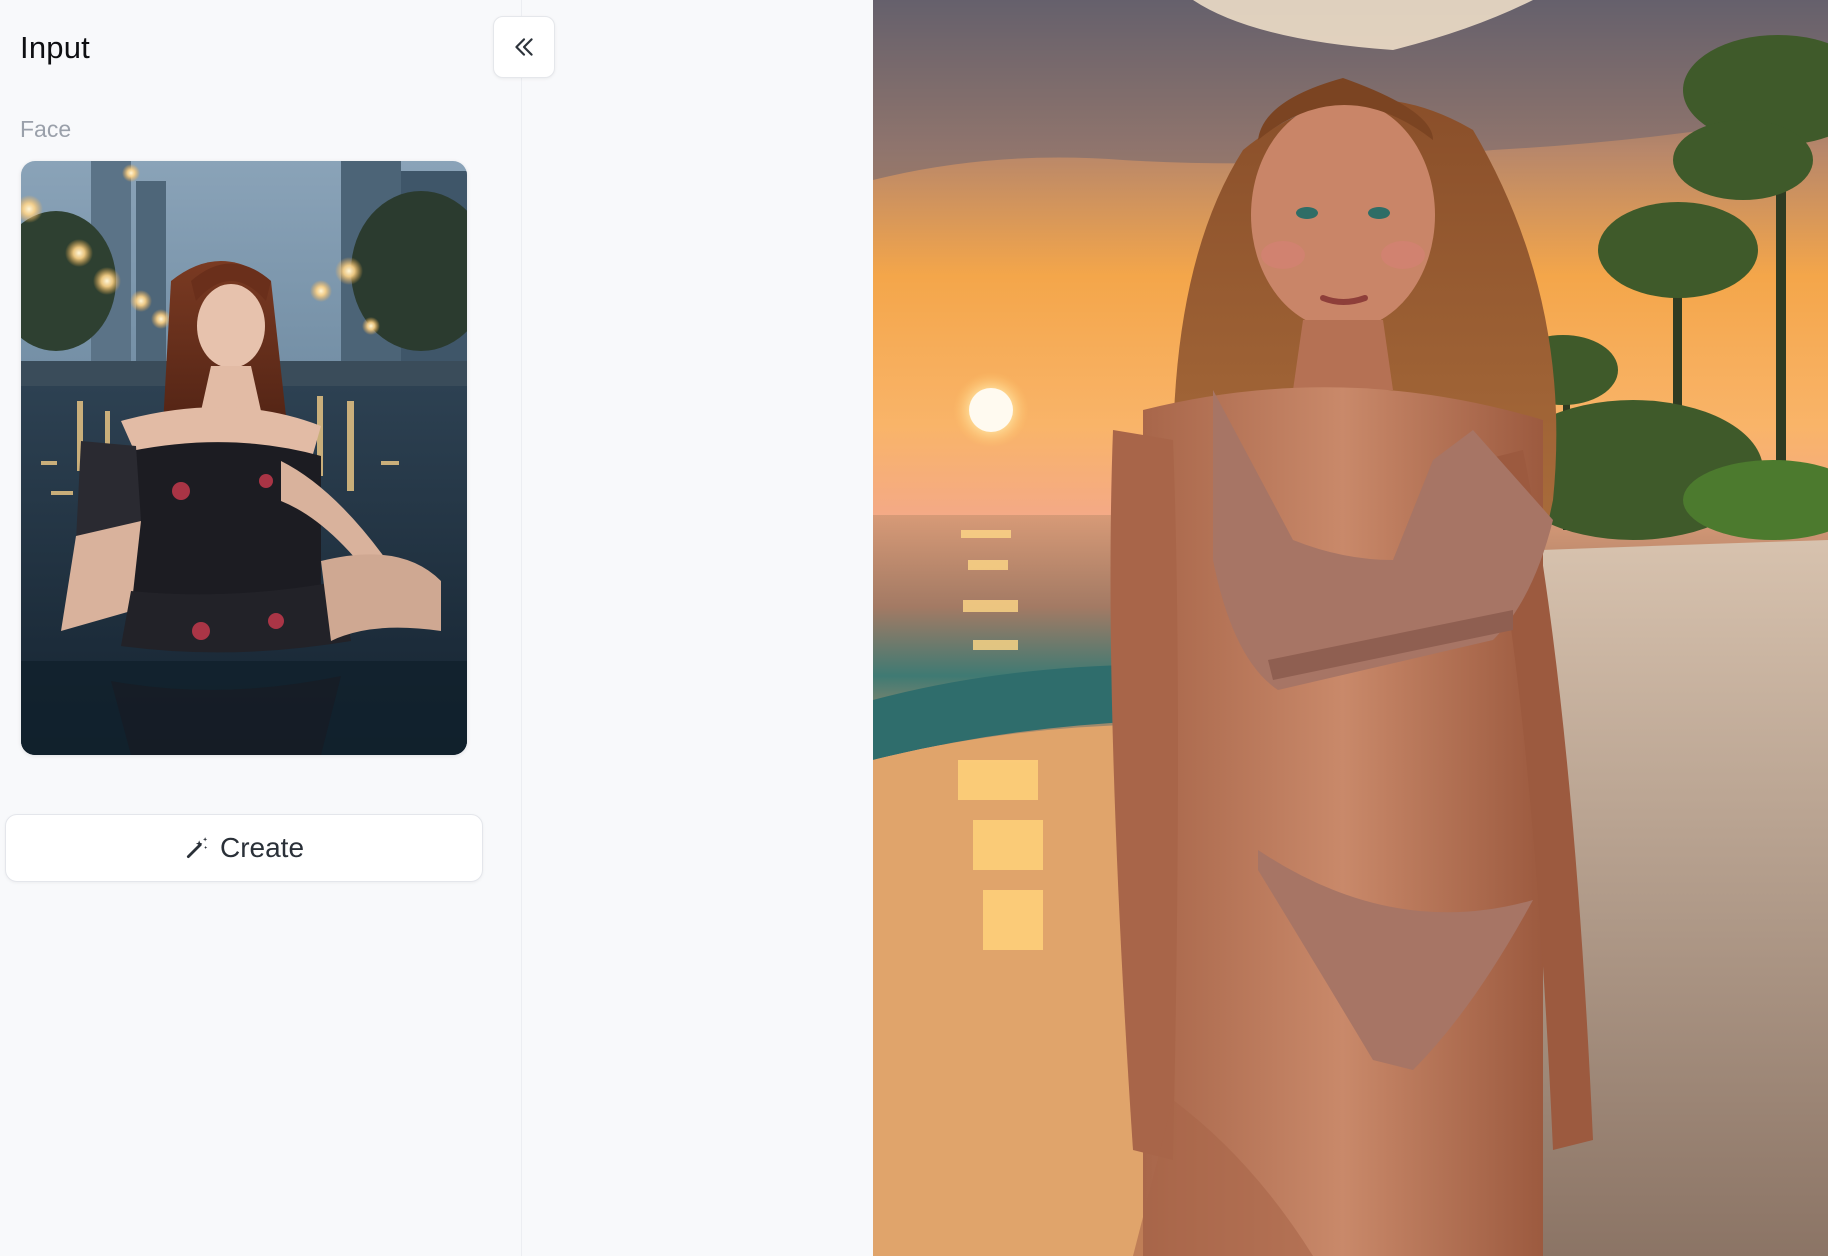  I want to click on magic-wand-icon, so click(197, 848).